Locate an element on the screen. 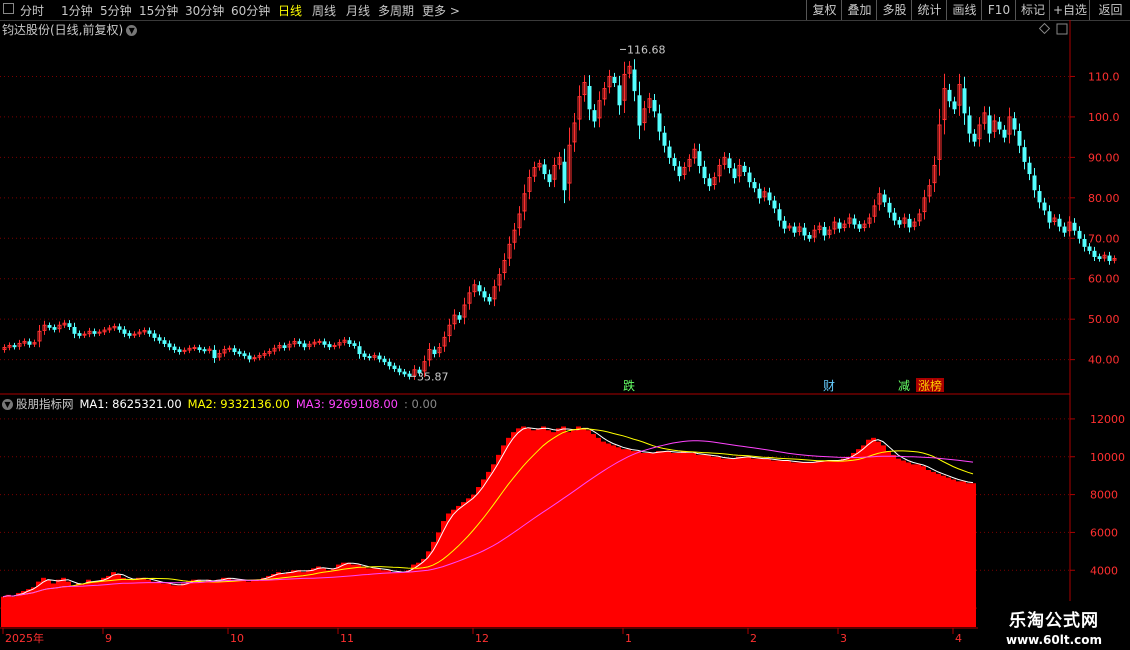 The width and height of the screenshot is (1130, 650). watermark: 乐淘公式网 www.60lt.com is located at coordinates (1054, 625).